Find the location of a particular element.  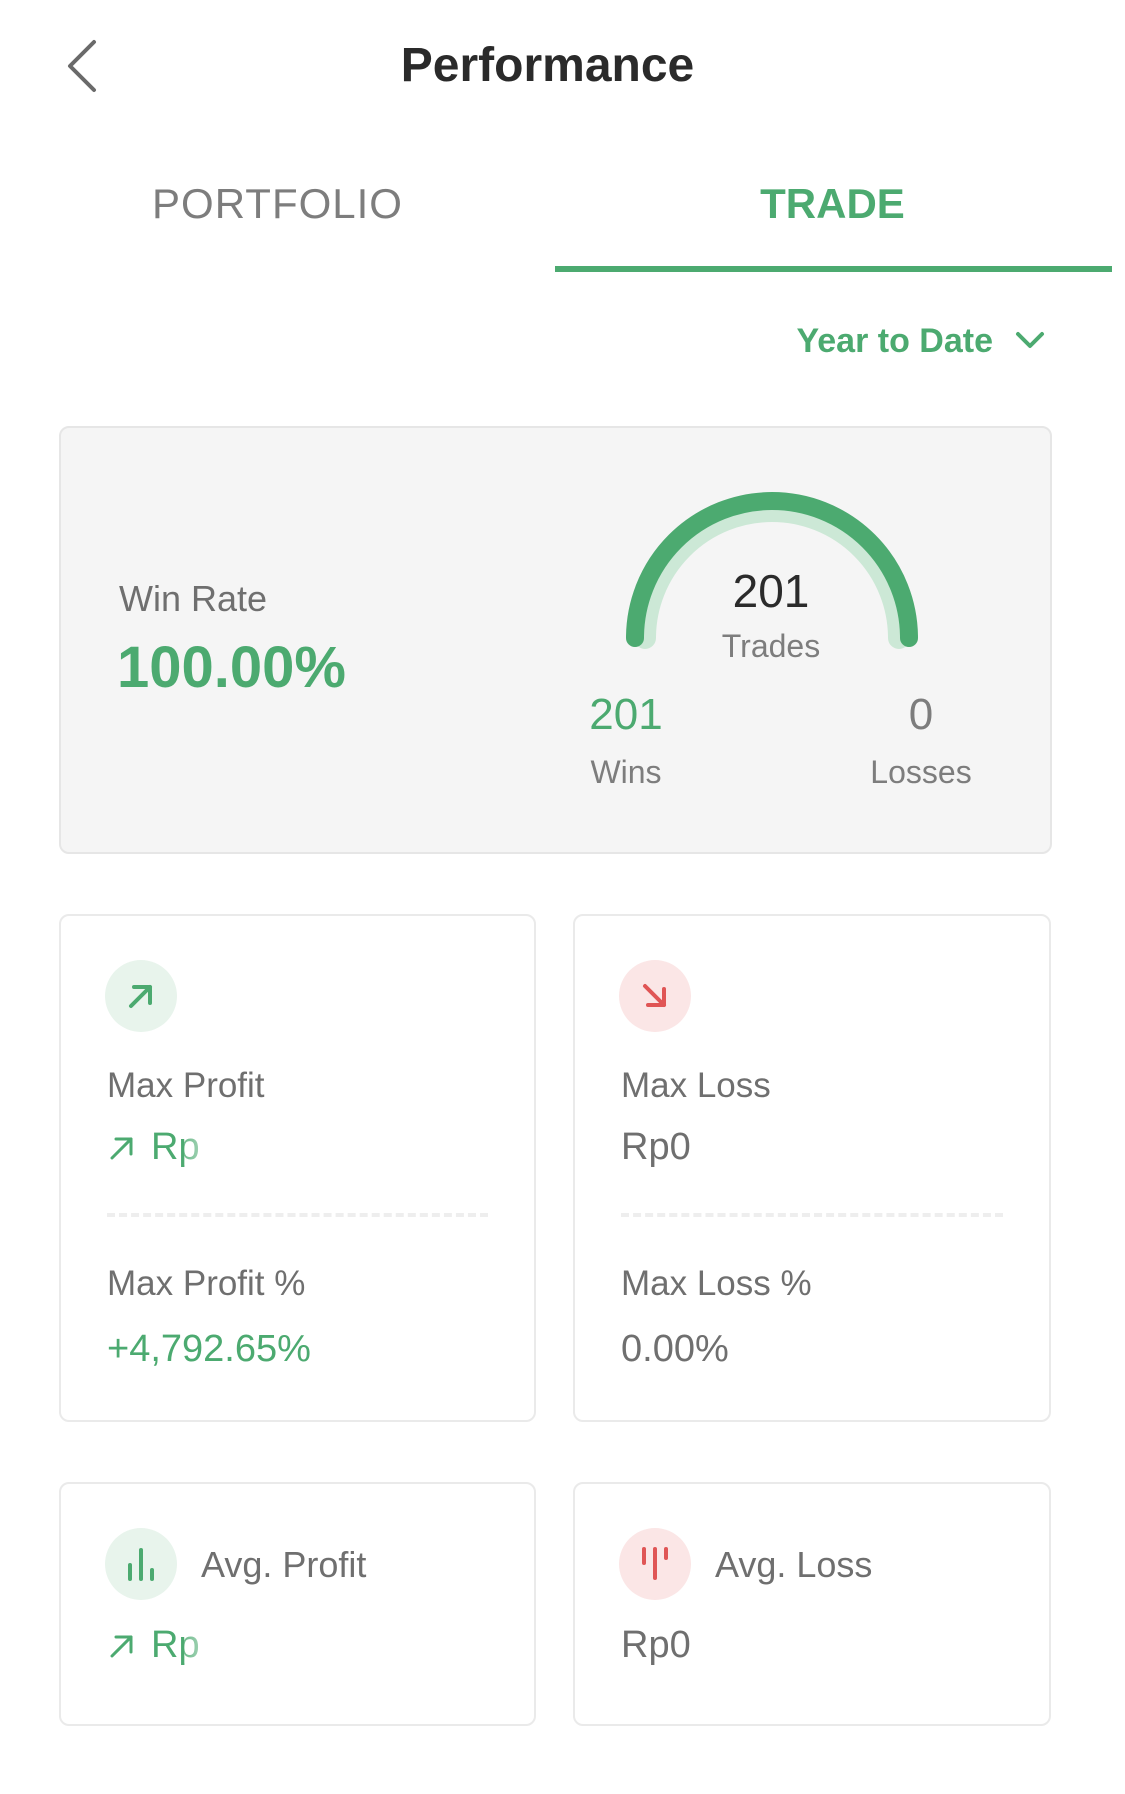

max-profit-percent-label: Max Profit % is located at coordinates (206, 1283).